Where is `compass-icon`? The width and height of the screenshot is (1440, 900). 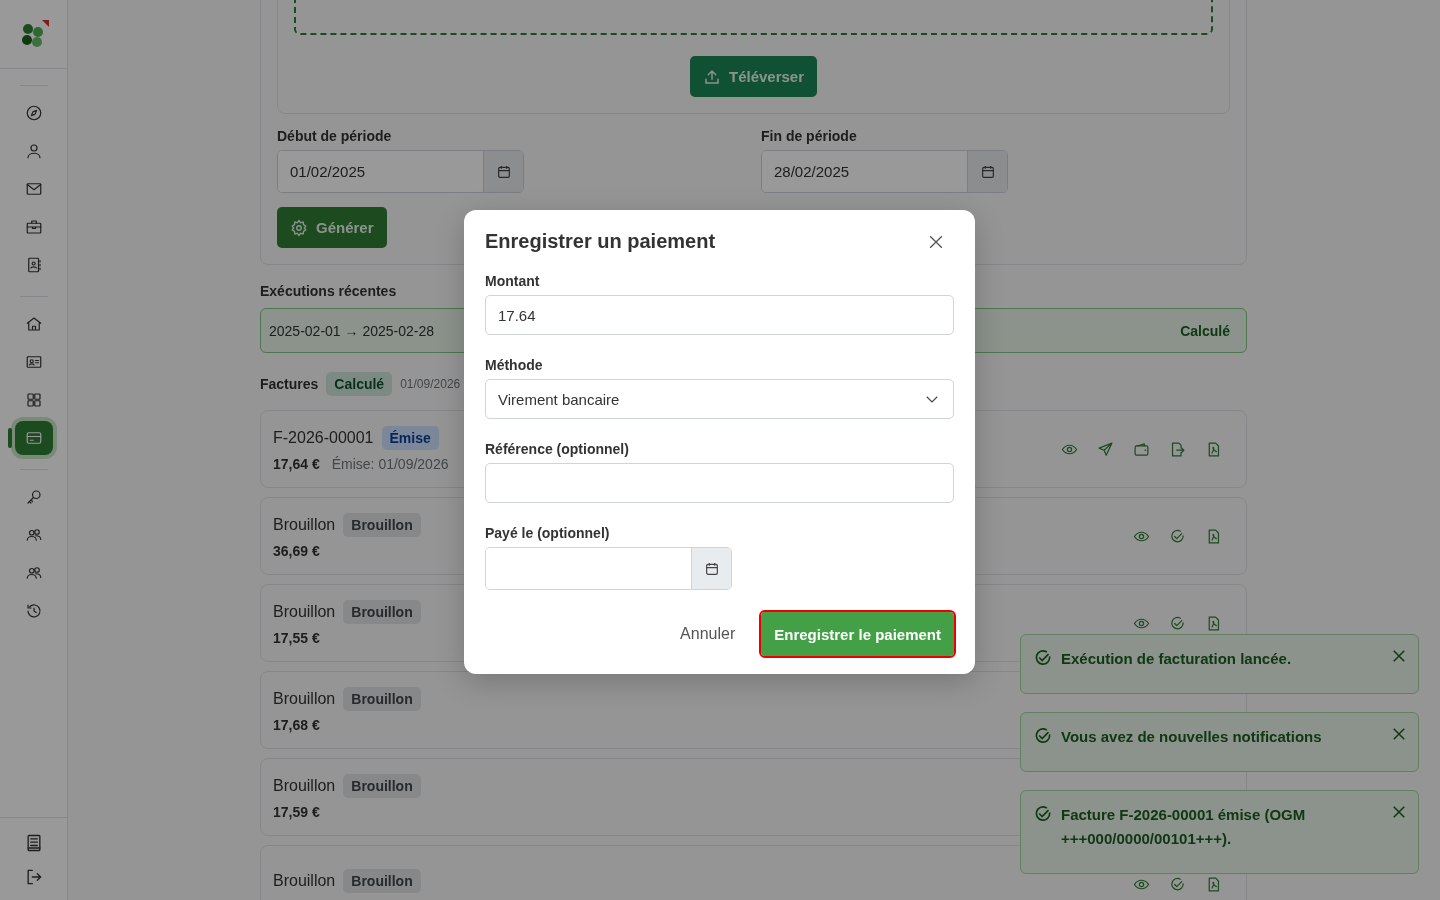
compass-icon is located at coordinates (33, 113).